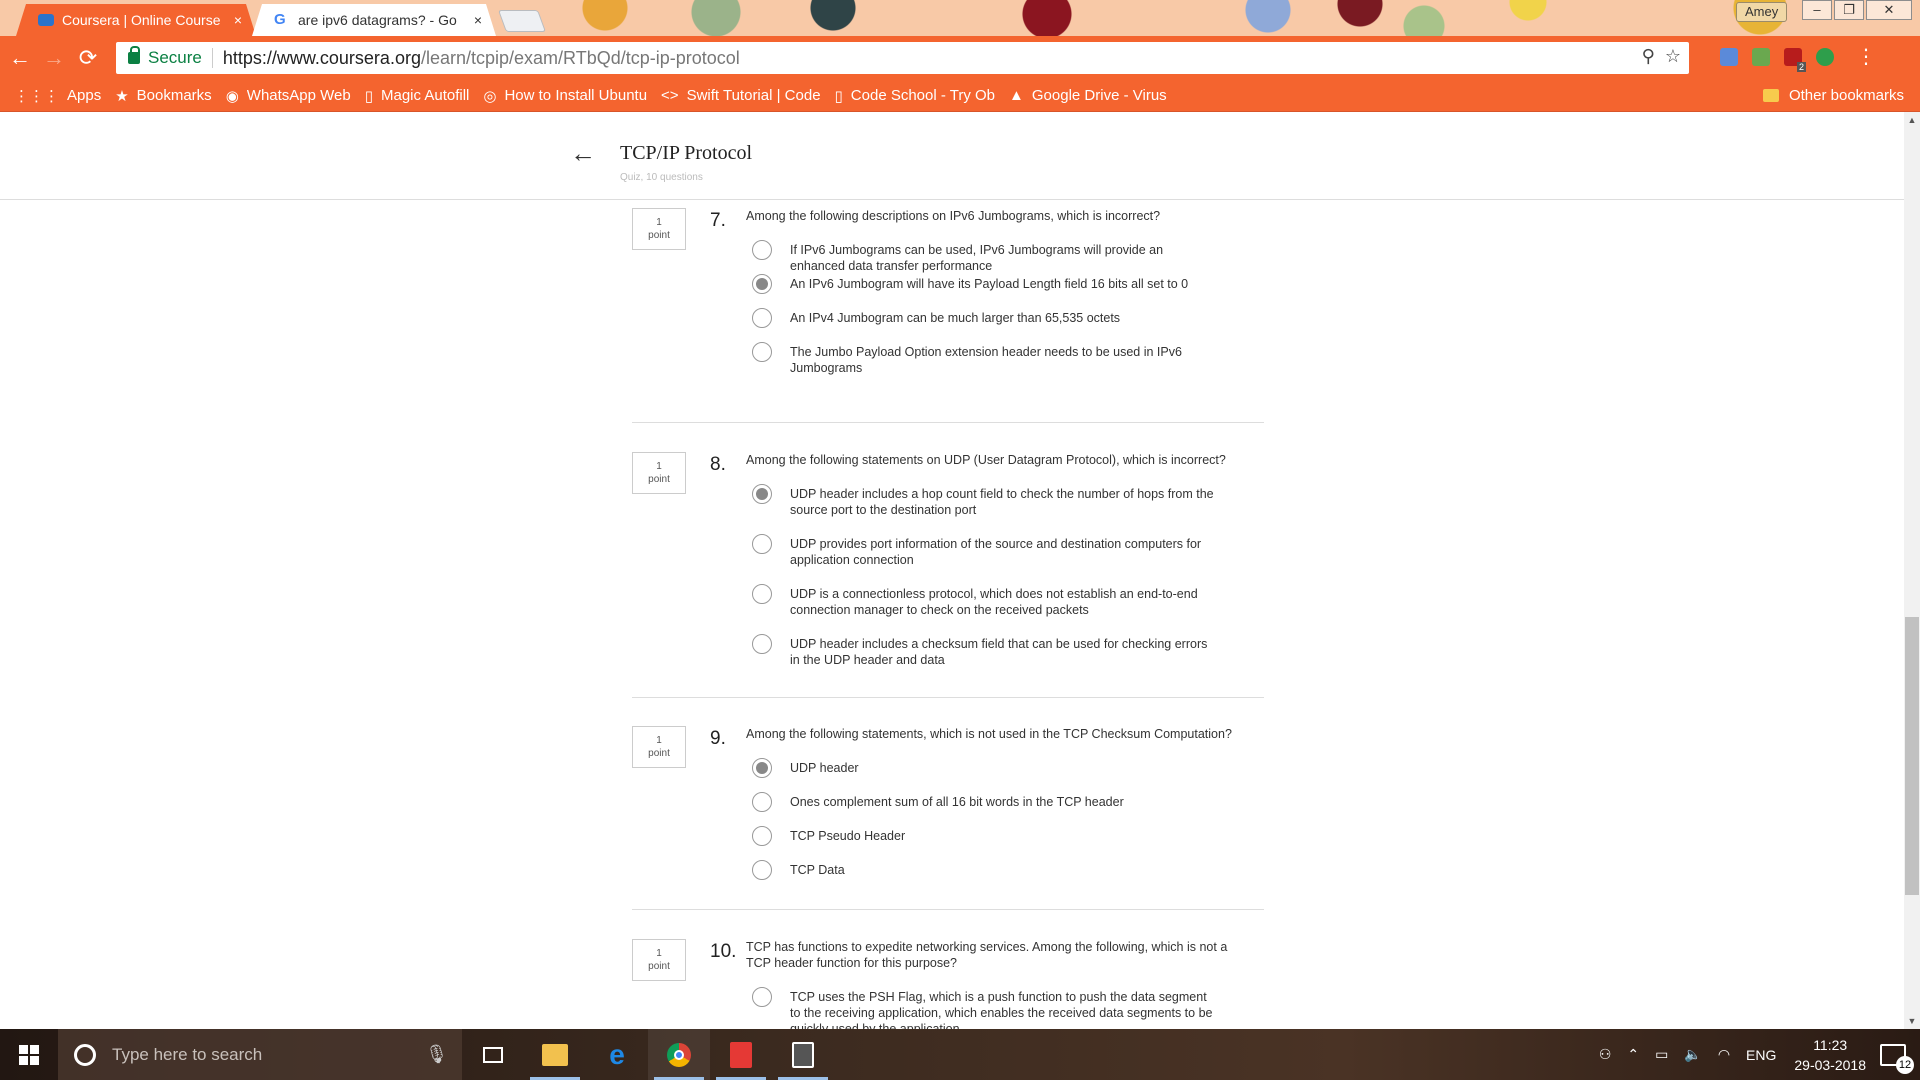  Describe the element at coordinates (85, 1054) in the screenshot. I see `cortana-icon` at that location.